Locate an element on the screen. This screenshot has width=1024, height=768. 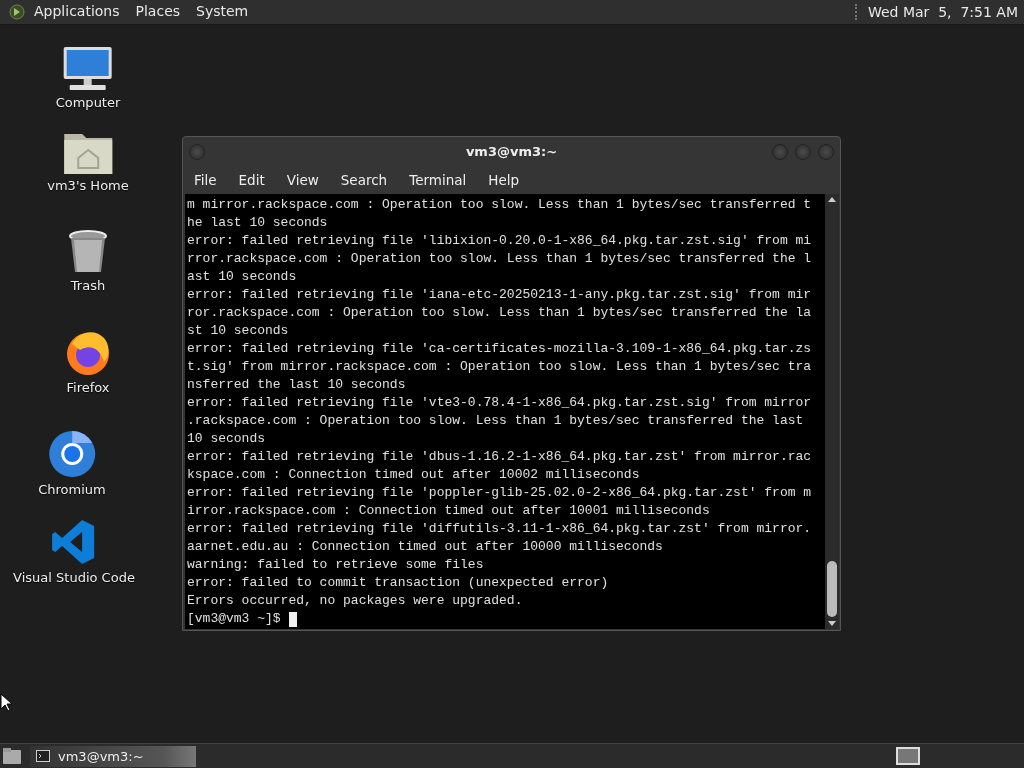
terminal-line: st 10 seconds is located at coordinates (238, 331).